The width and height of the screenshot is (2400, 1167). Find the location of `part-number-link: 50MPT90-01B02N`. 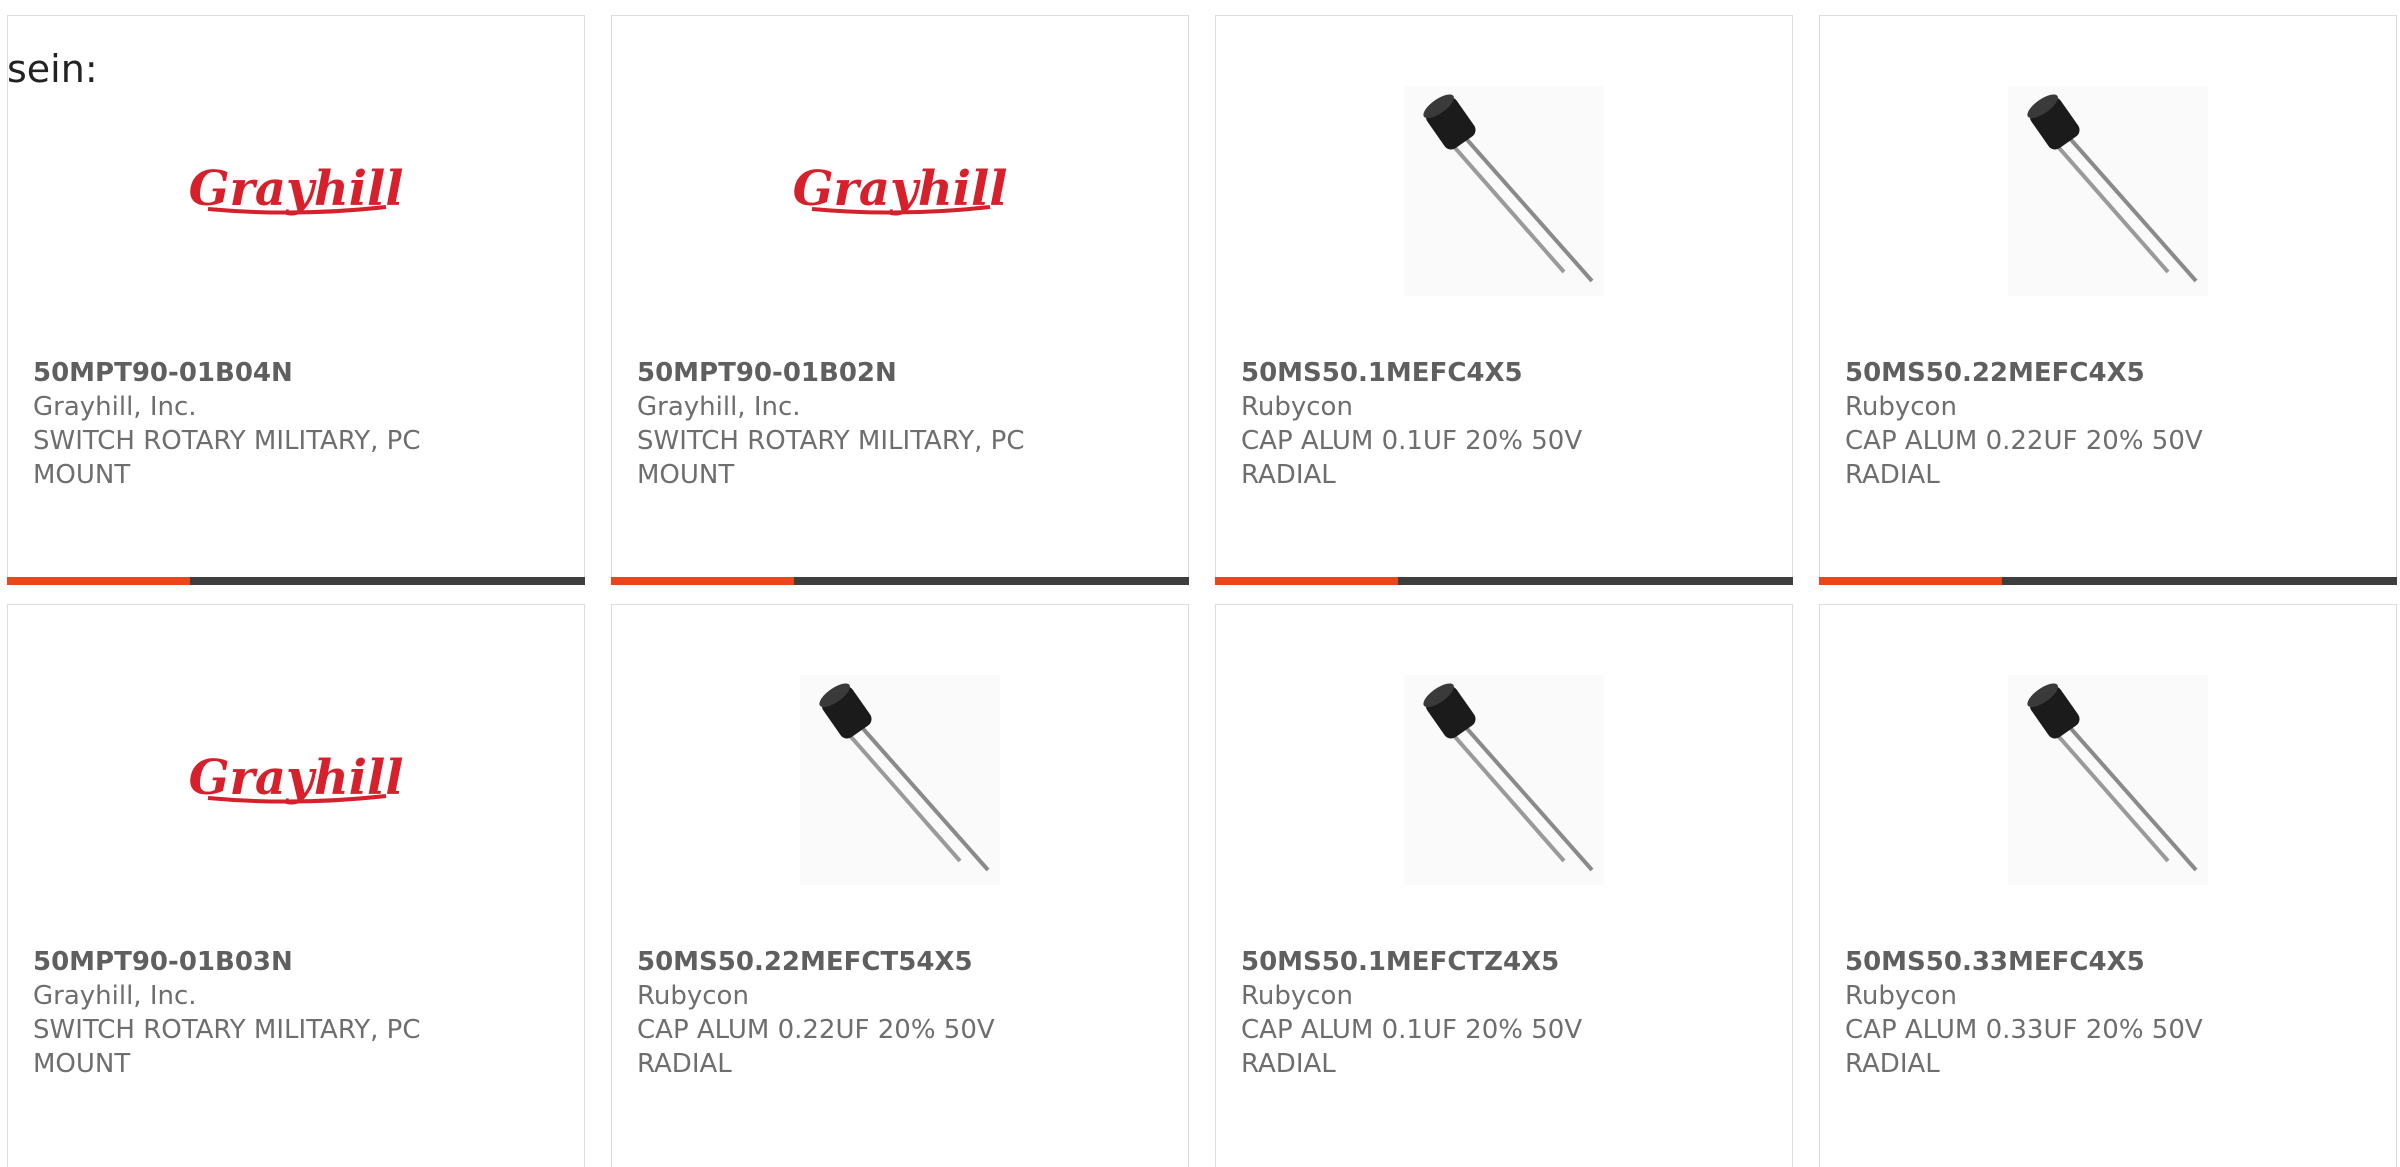

part-number-link: 50MPT90-01B02N is located at coordinates (852, 373).